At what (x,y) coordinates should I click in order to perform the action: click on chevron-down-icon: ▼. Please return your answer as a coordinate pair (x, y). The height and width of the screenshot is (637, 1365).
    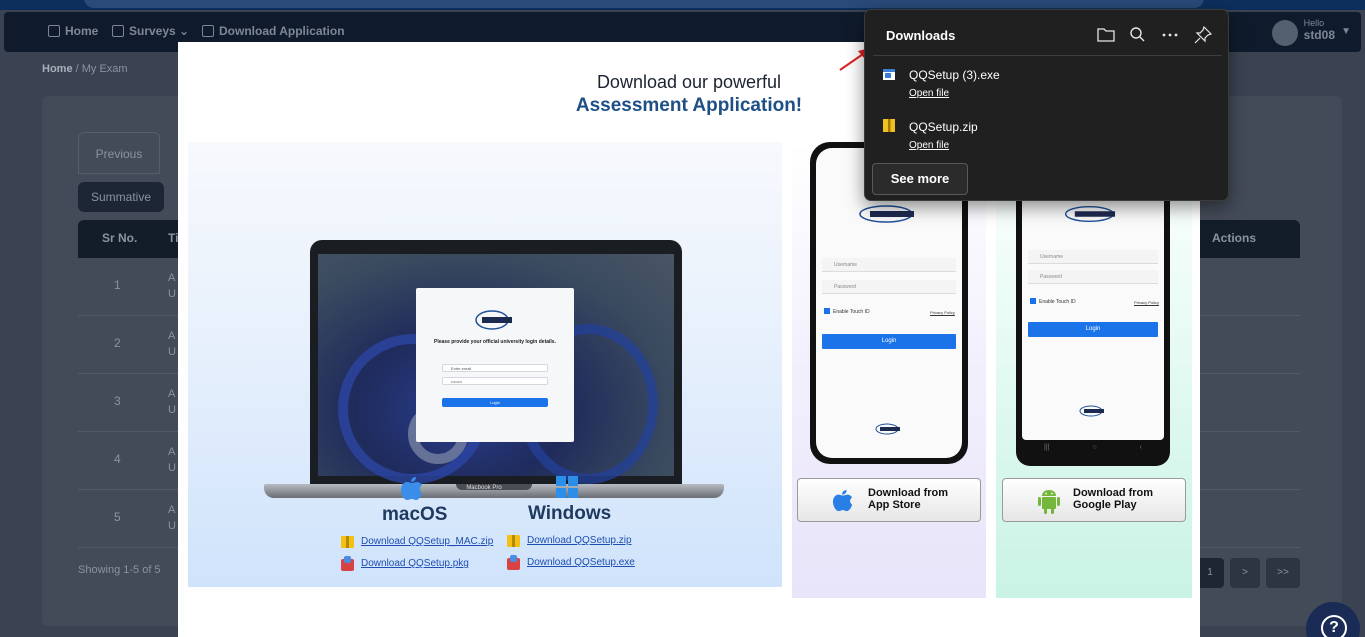
    Looking at the image, I should click on (1346, 31).